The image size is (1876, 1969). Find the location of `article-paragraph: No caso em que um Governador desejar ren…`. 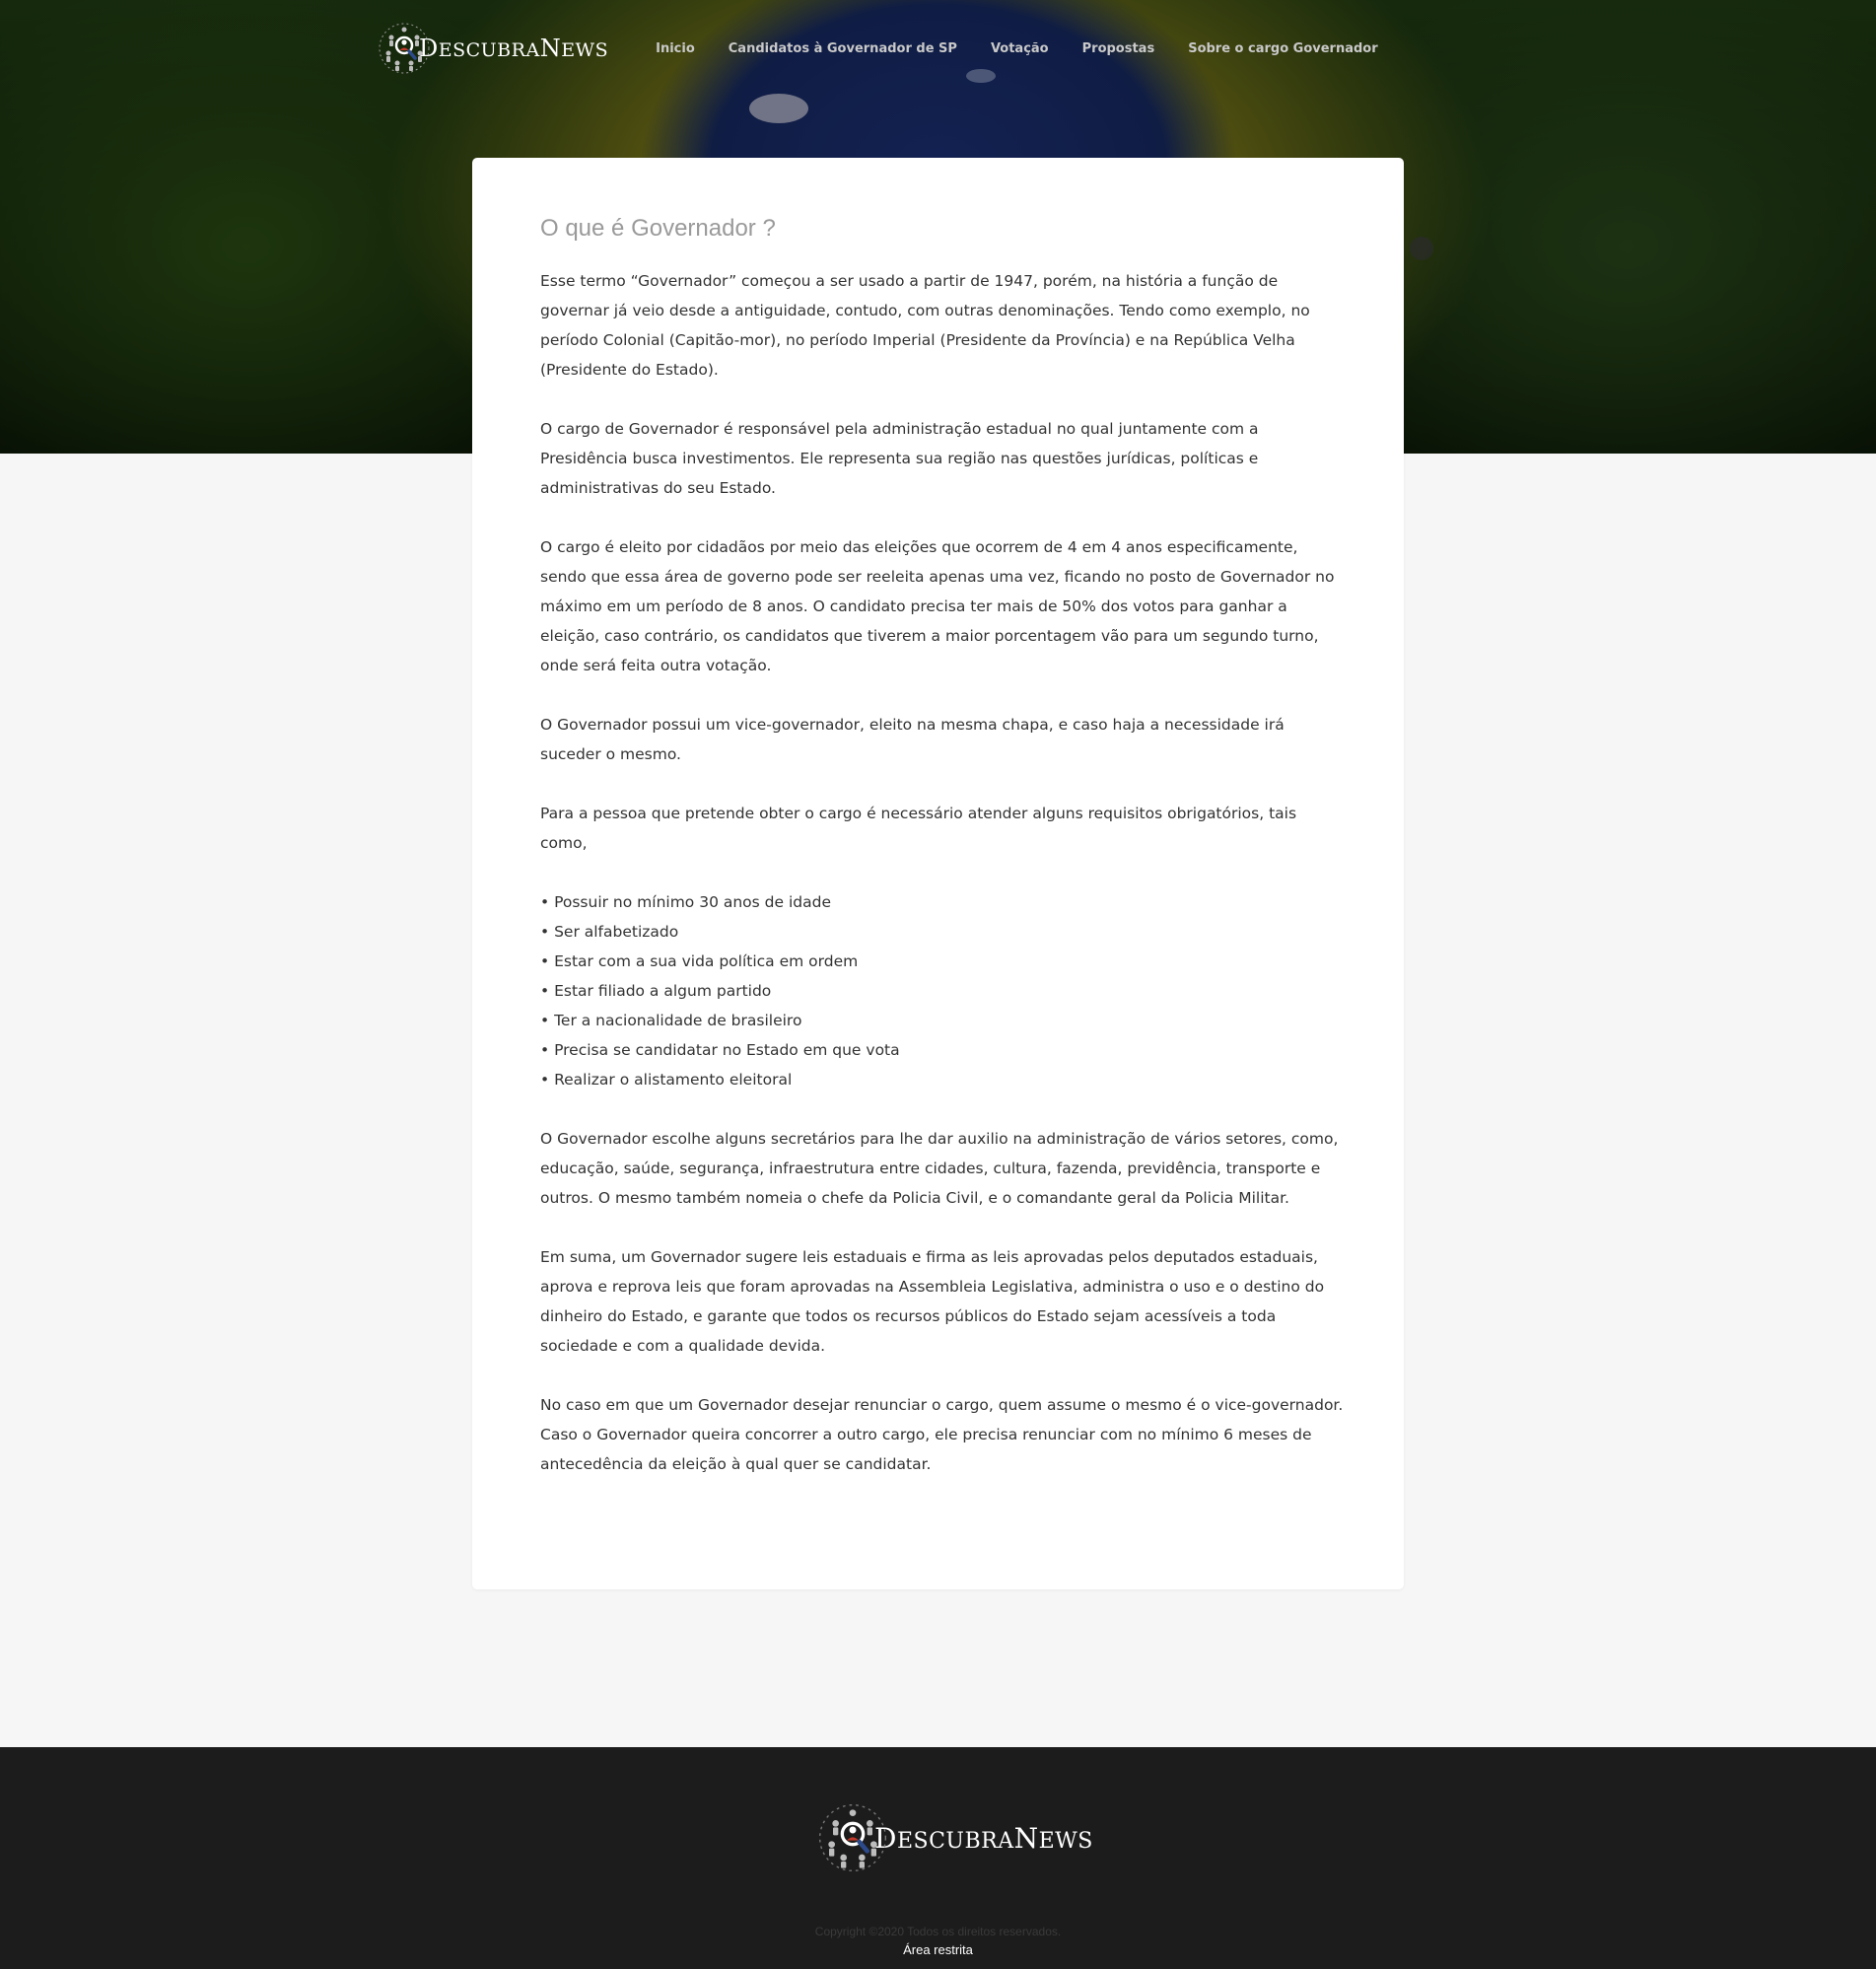

article-paragraph: No caso em que um Governador desejar ren… is located at coordinates (942, 1405).